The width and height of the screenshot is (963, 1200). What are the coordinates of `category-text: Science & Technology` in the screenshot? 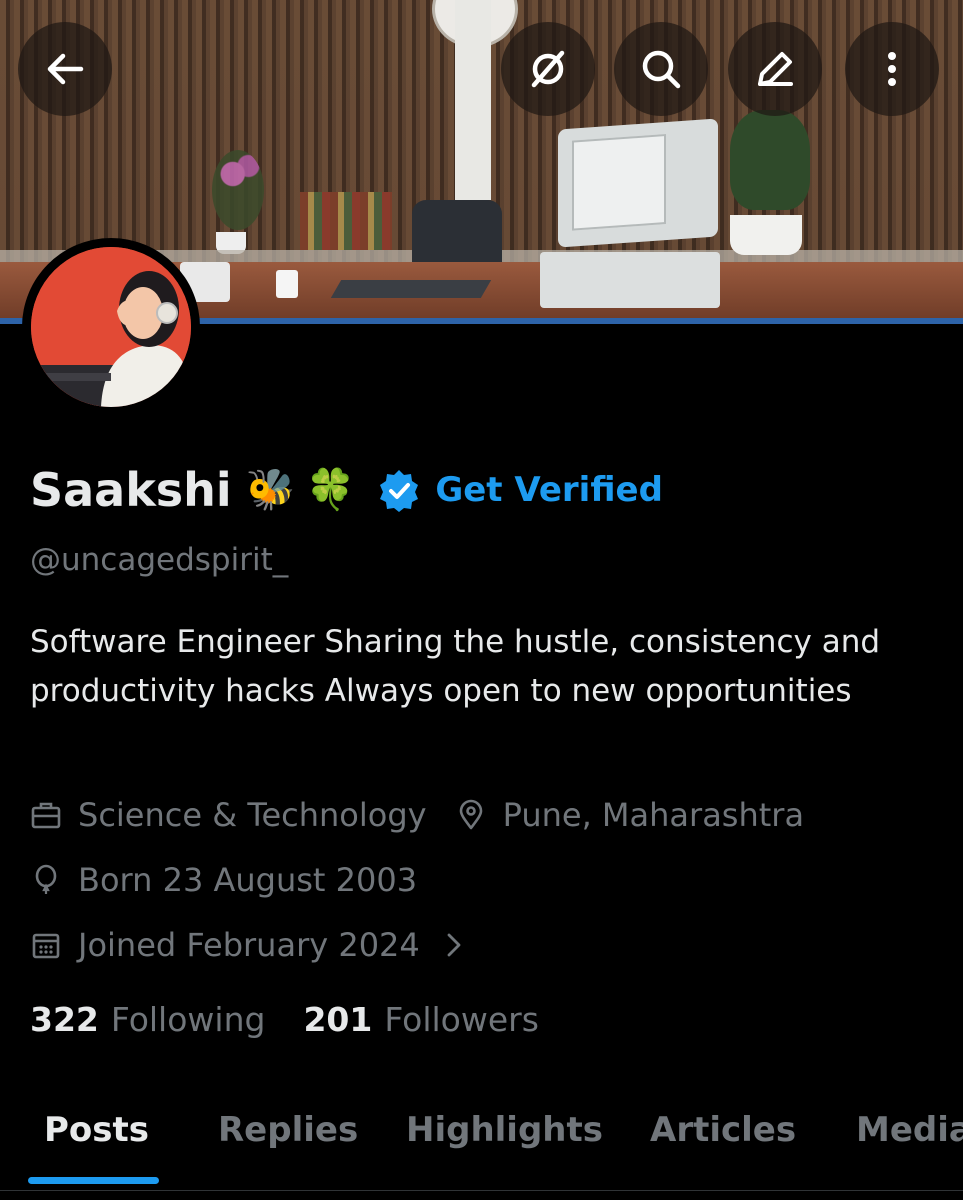 It's located at (252, 815).